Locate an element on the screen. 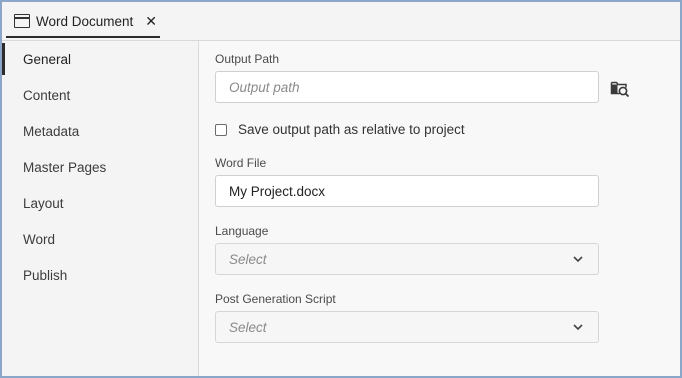 The height and width of the screenshot is (378, 682). tab-word-document: Word Document ✕ is located at coordinates (83, 22).